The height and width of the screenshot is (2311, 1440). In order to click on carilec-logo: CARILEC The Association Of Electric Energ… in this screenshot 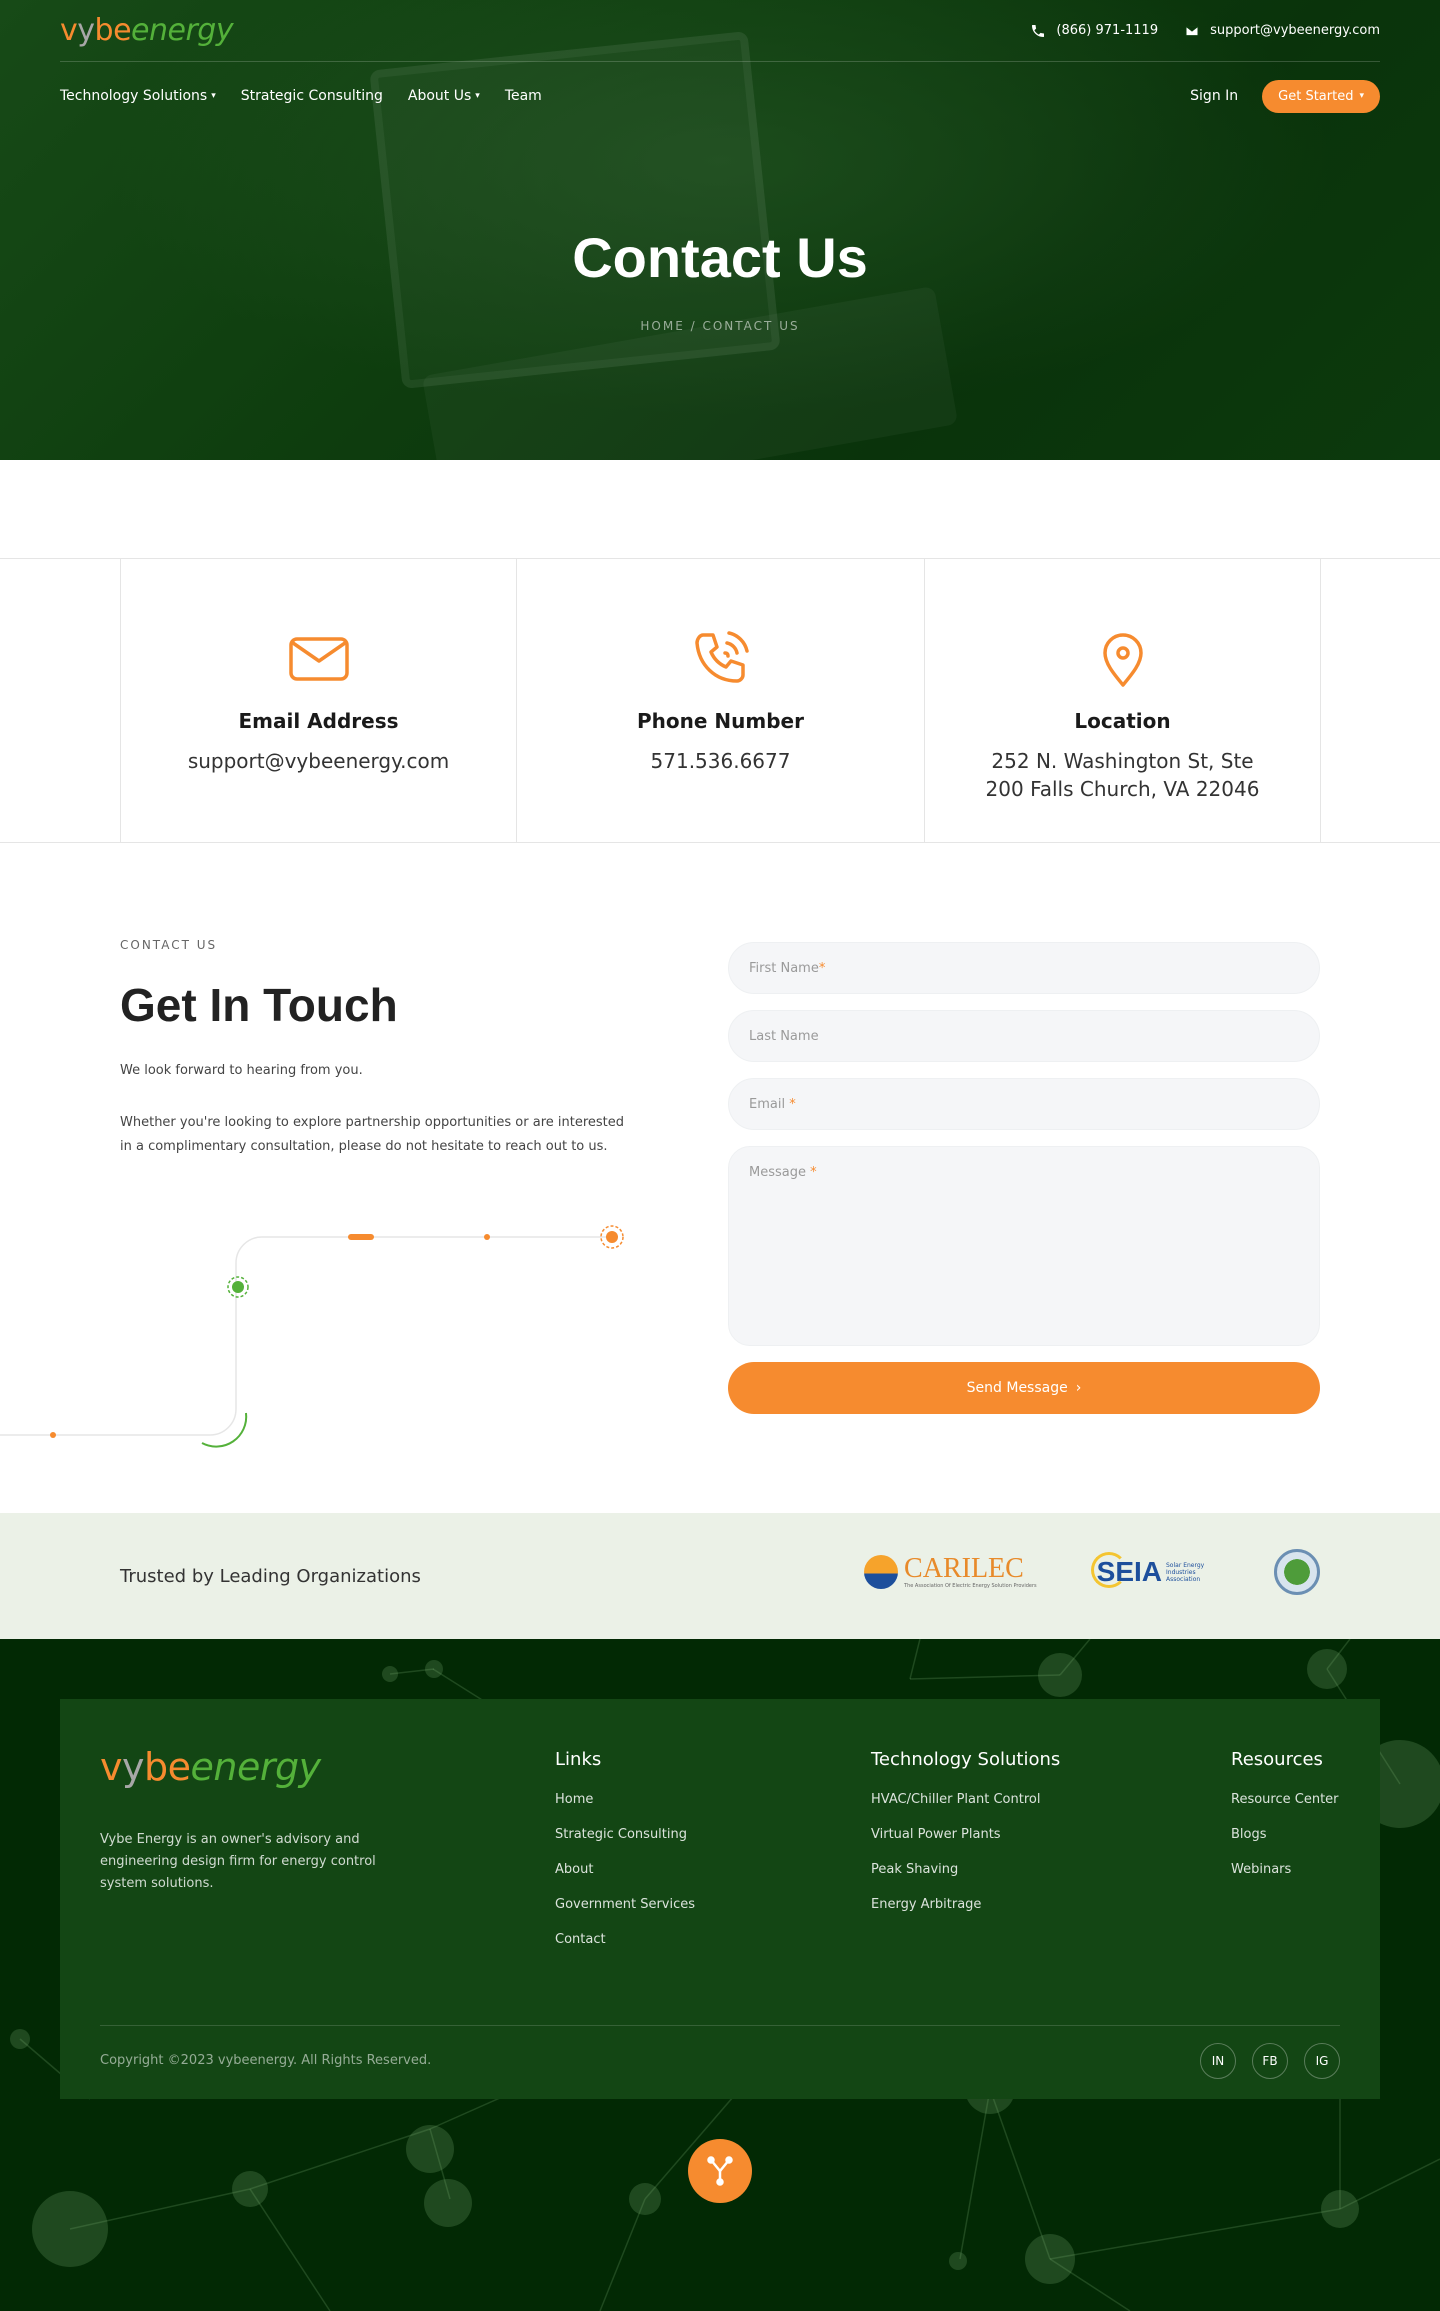, I will do `click(950, 1572)`.